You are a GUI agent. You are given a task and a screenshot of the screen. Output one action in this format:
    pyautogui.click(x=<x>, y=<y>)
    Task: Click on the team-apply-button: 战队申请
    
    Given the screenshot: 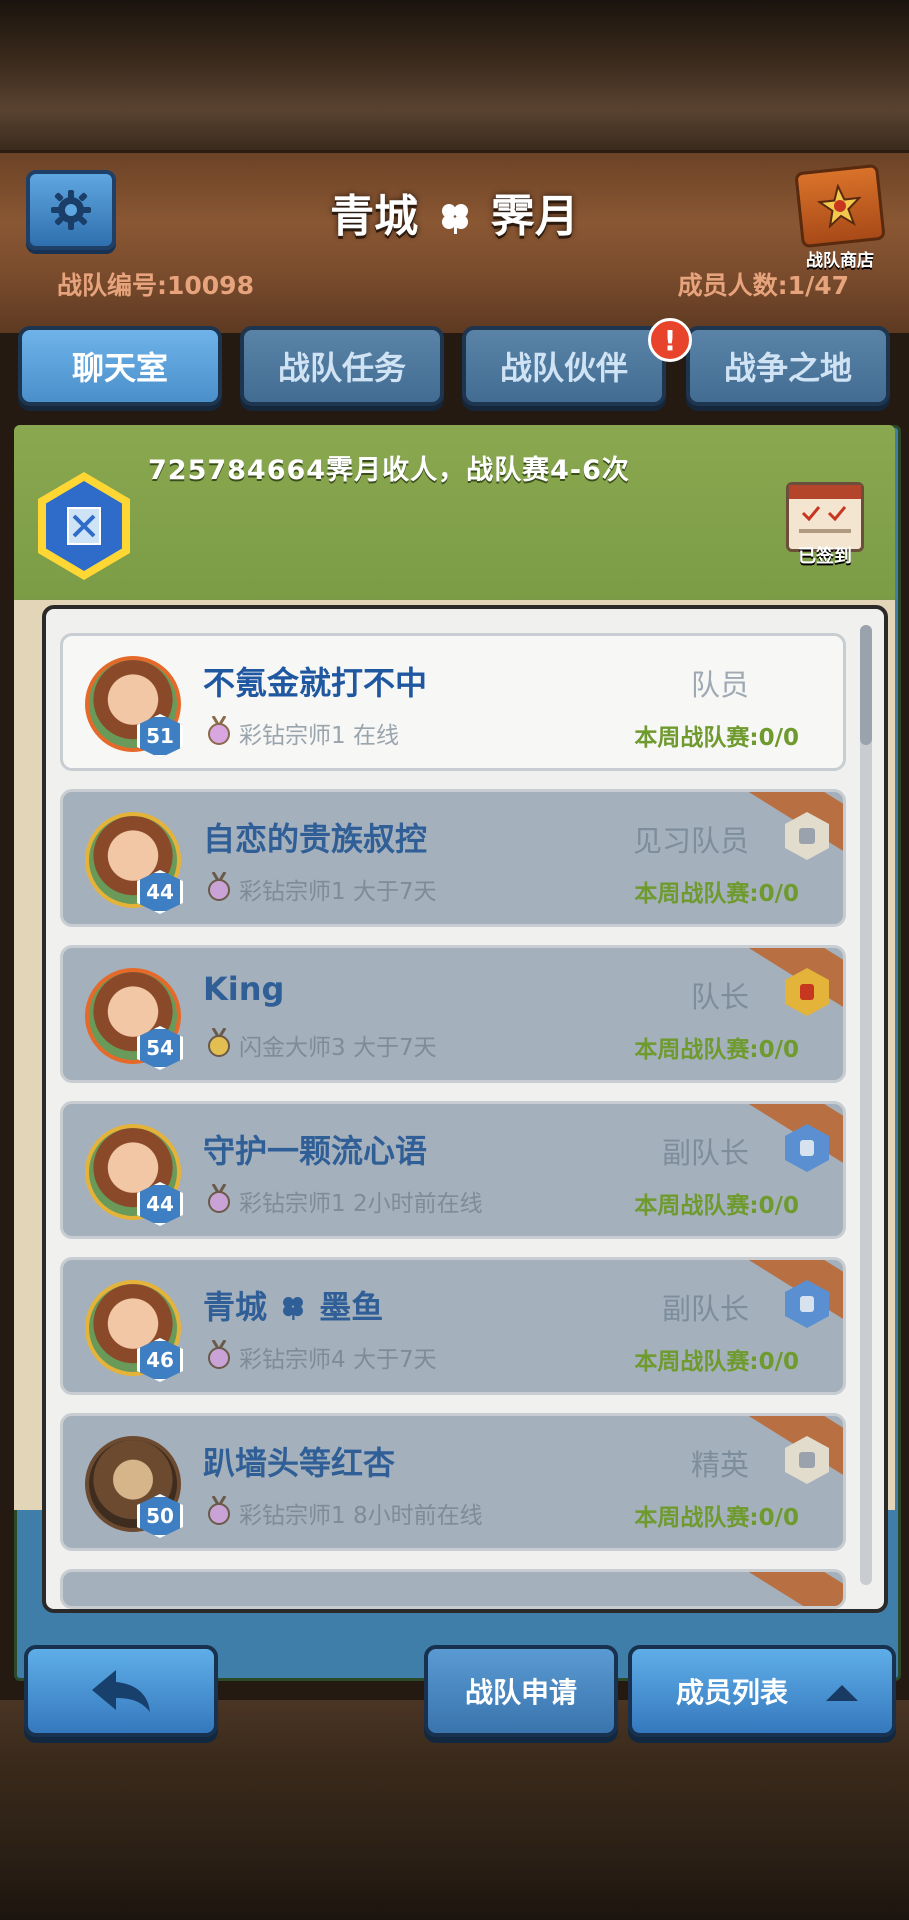 What is the action you would take?
    pyautogui.click(x=521, y=1691)
    